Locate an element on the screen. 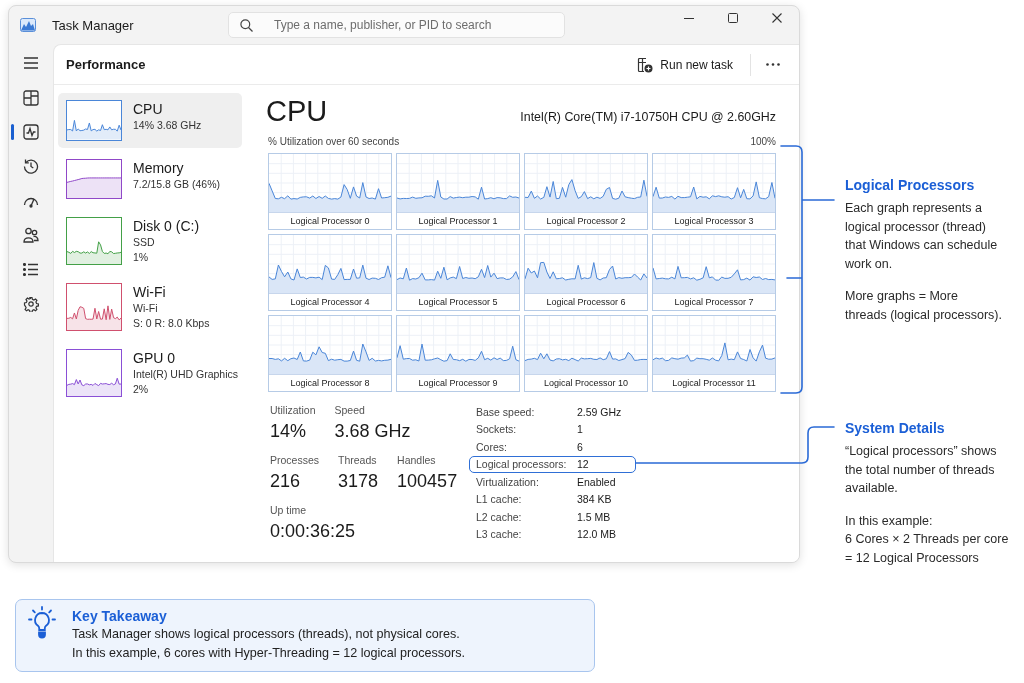 This screenshot has width=1024, height=683. detail-label: L3 cache: is located at coordinates (499, 534).